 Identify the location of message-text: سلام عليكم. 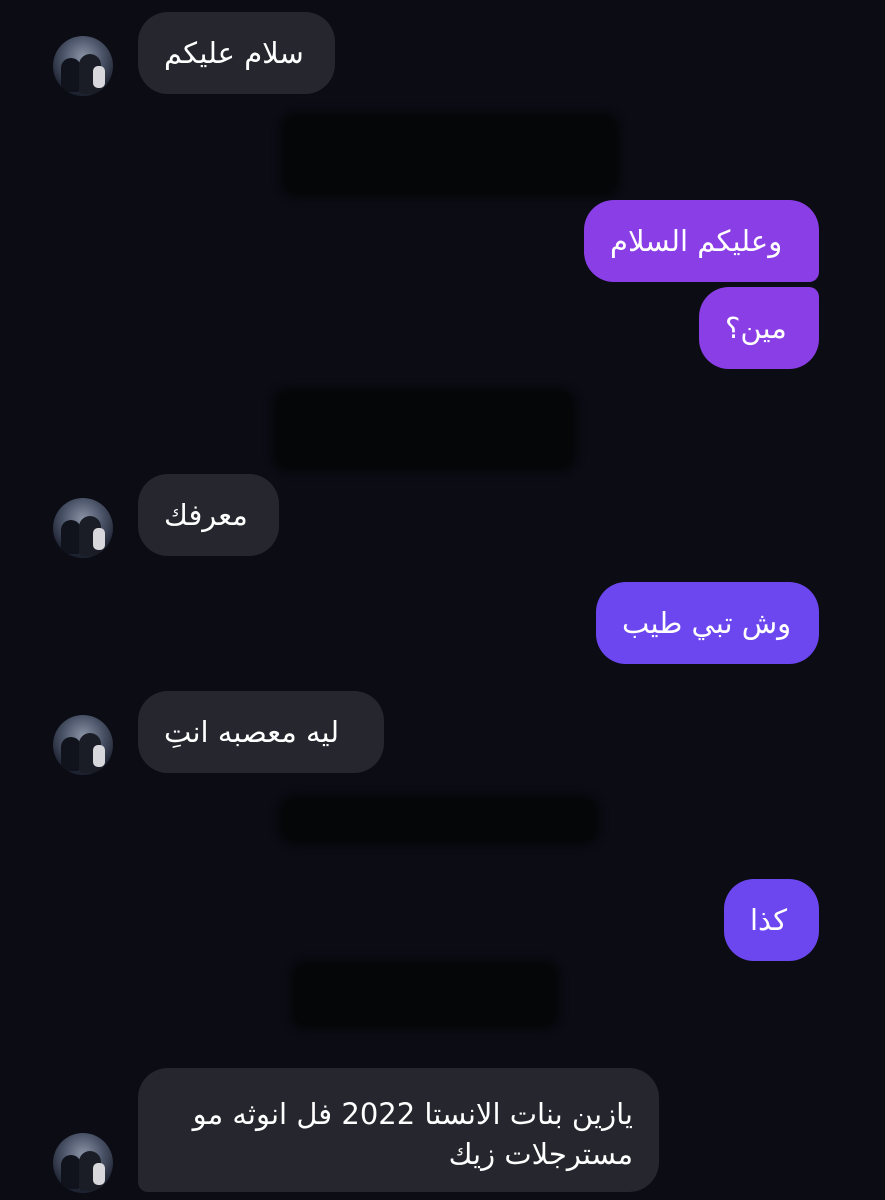
(234, 53).